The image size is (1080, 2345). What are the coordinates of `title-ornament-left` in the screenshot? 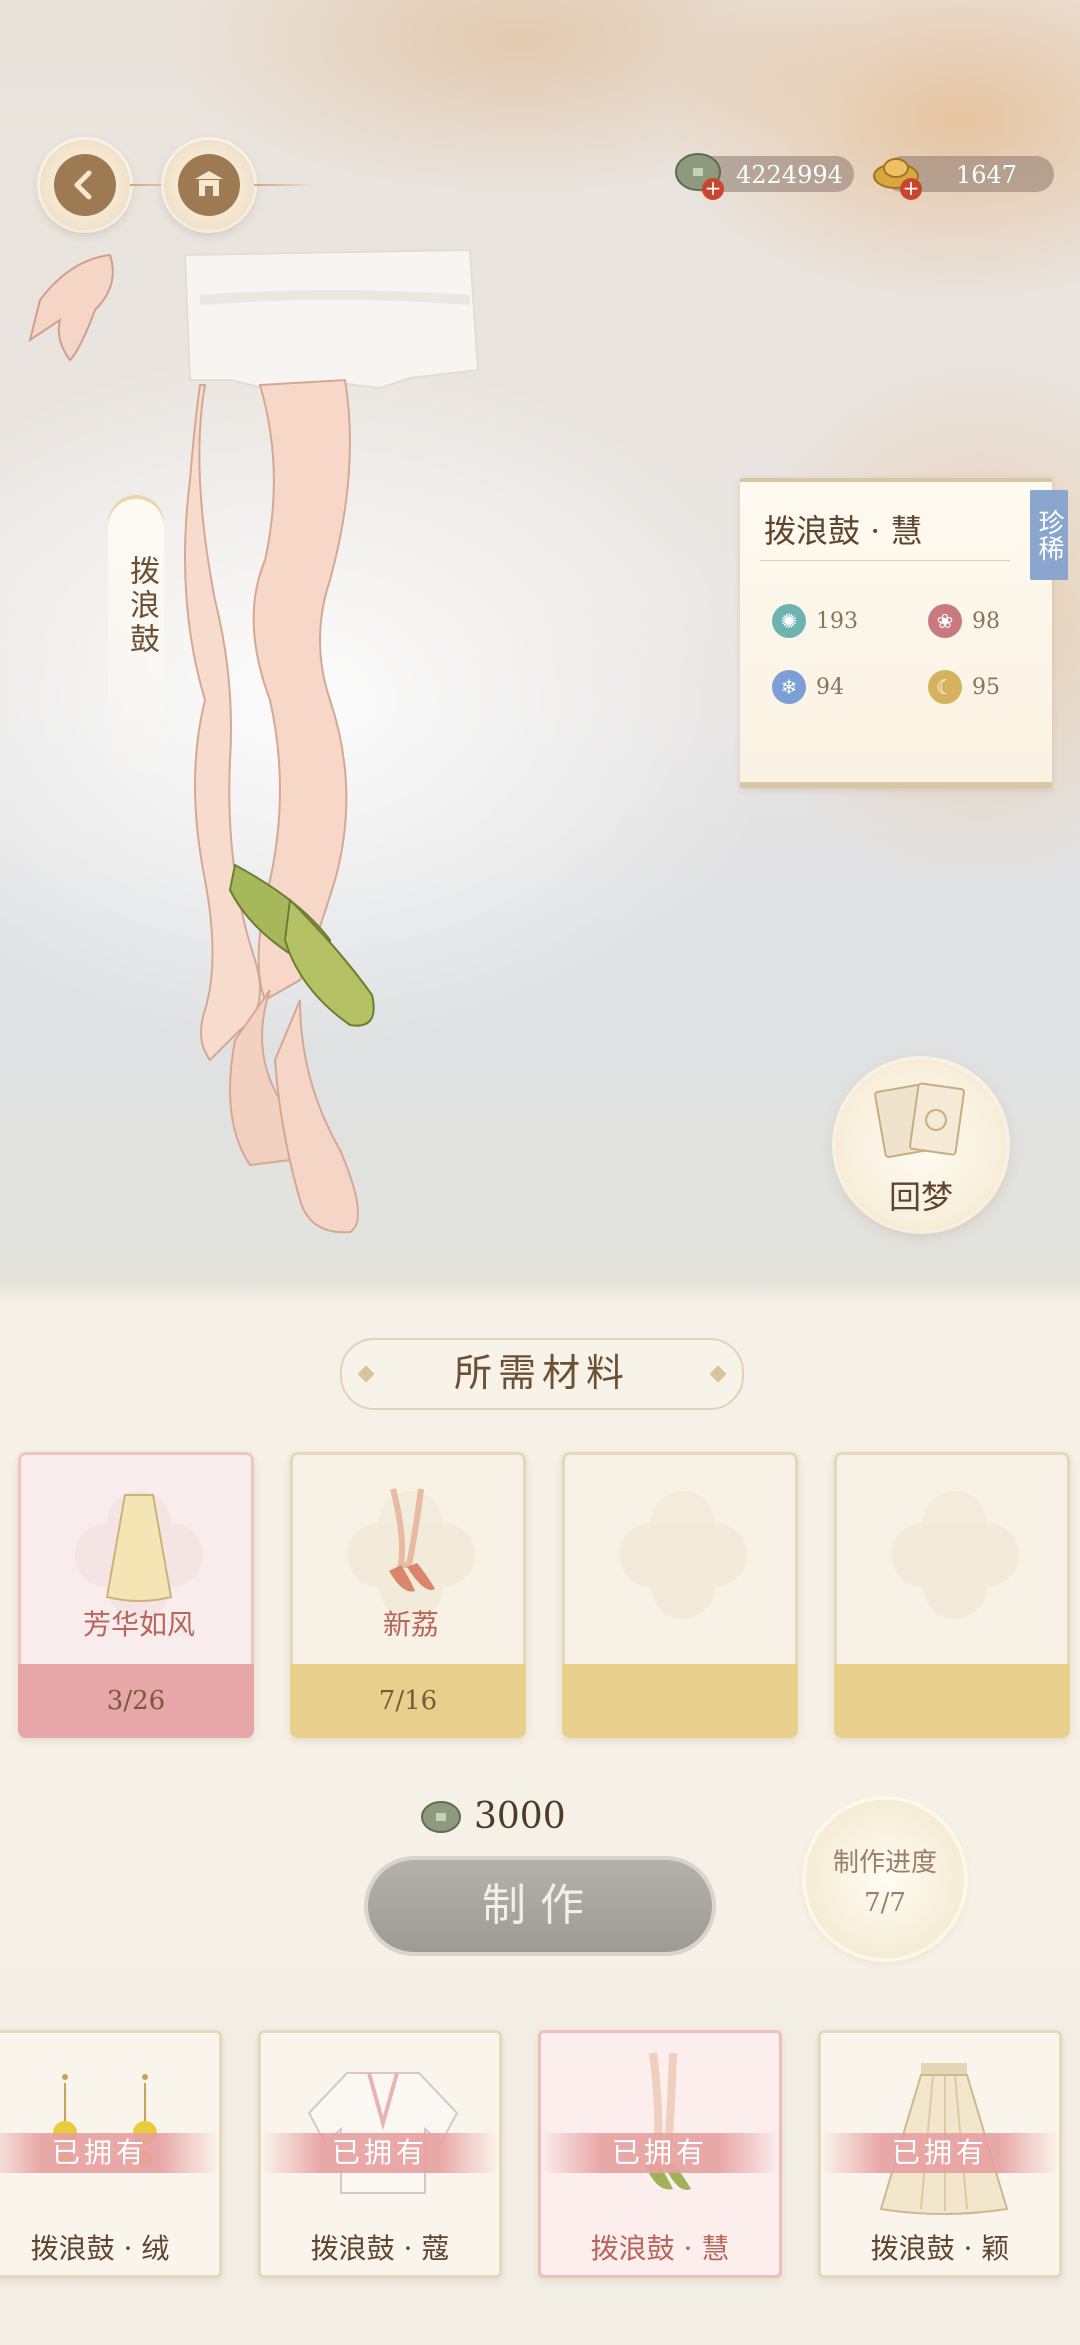 It's located at (366, 1374).